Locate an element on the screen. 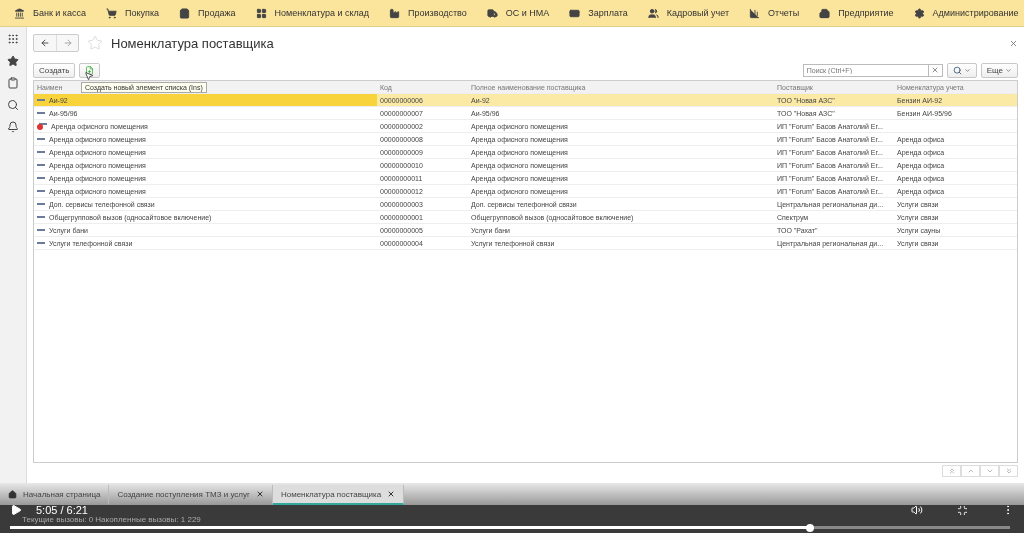 Image resolution: width=1024 pixels, height=533 pixels. nav-section: Кадровый учет is located at coordinates (688, 13).